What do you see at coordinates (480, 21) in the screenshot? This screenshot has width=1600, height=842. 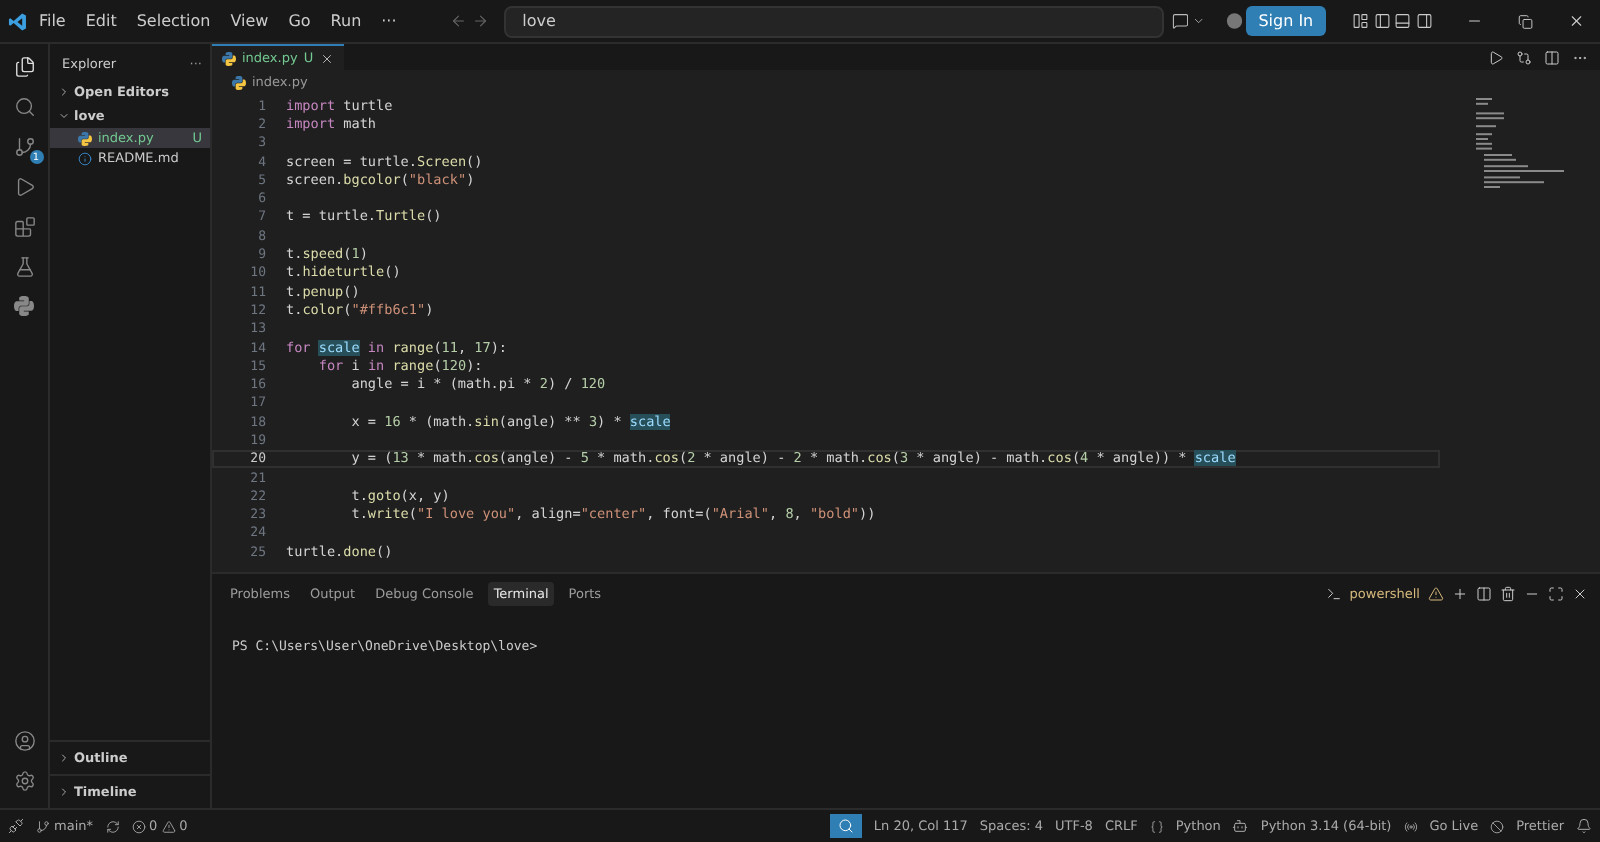 I see `forward-arrow-icon` at bounding box center [480, 21].